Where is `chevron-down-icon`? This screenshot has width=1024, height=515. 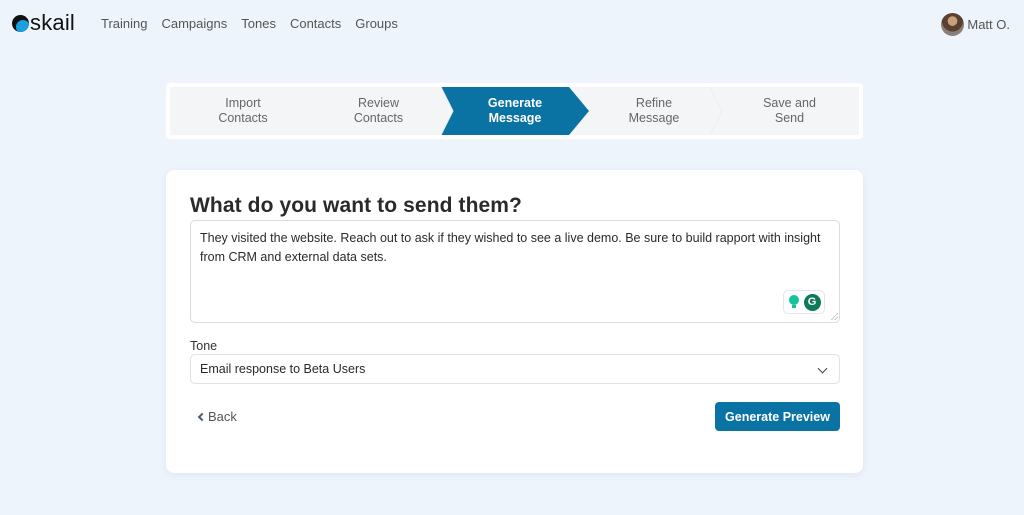
chevron-down-icon is located at coordinates (822, 368).